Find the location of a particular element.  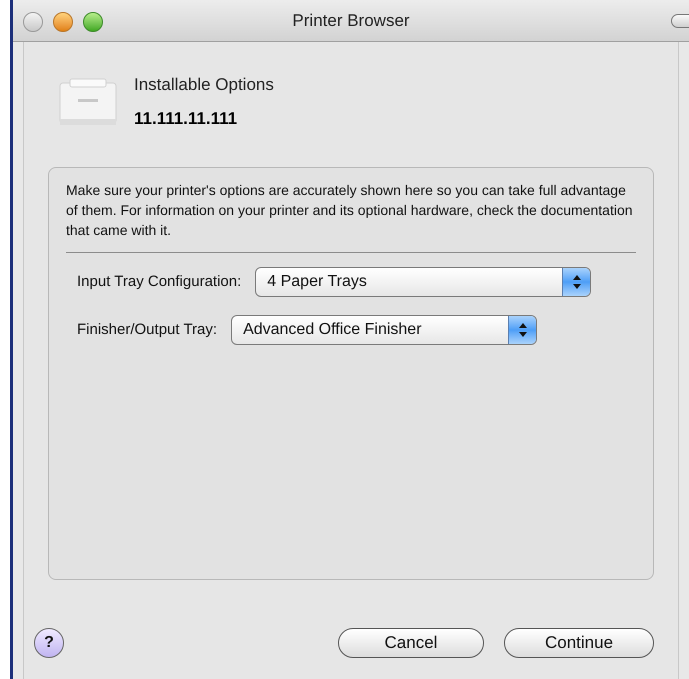

sheet-title: Installable Options is located at coordinates (204, 85).